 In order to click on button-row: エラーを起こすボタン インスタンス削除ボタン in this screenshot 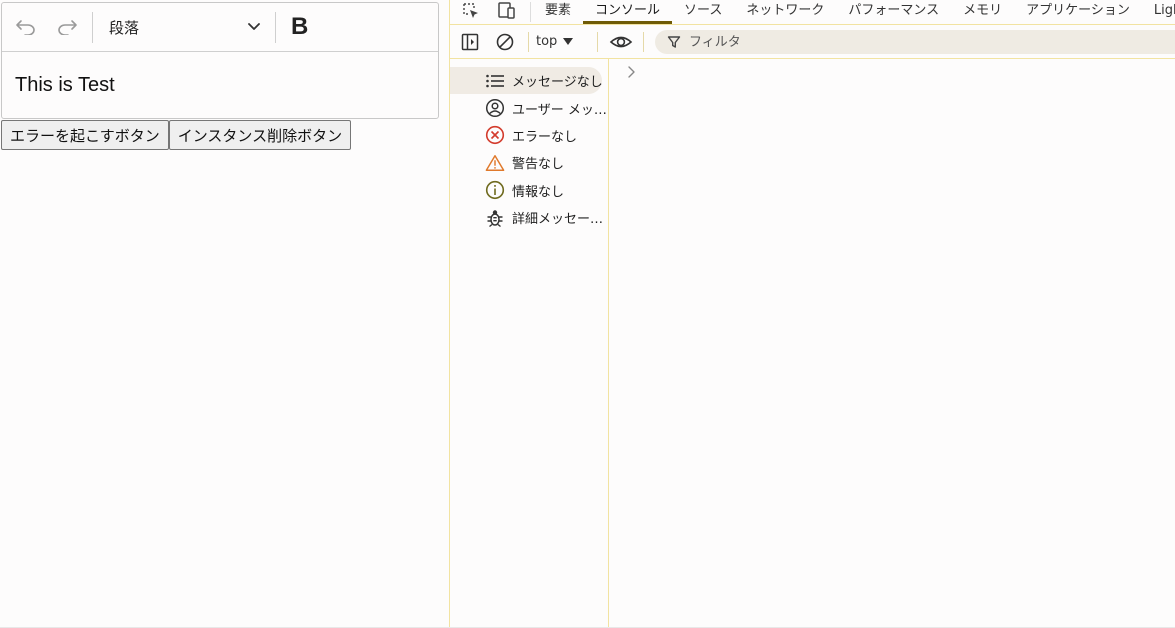, I will do `click(176, 135)`.